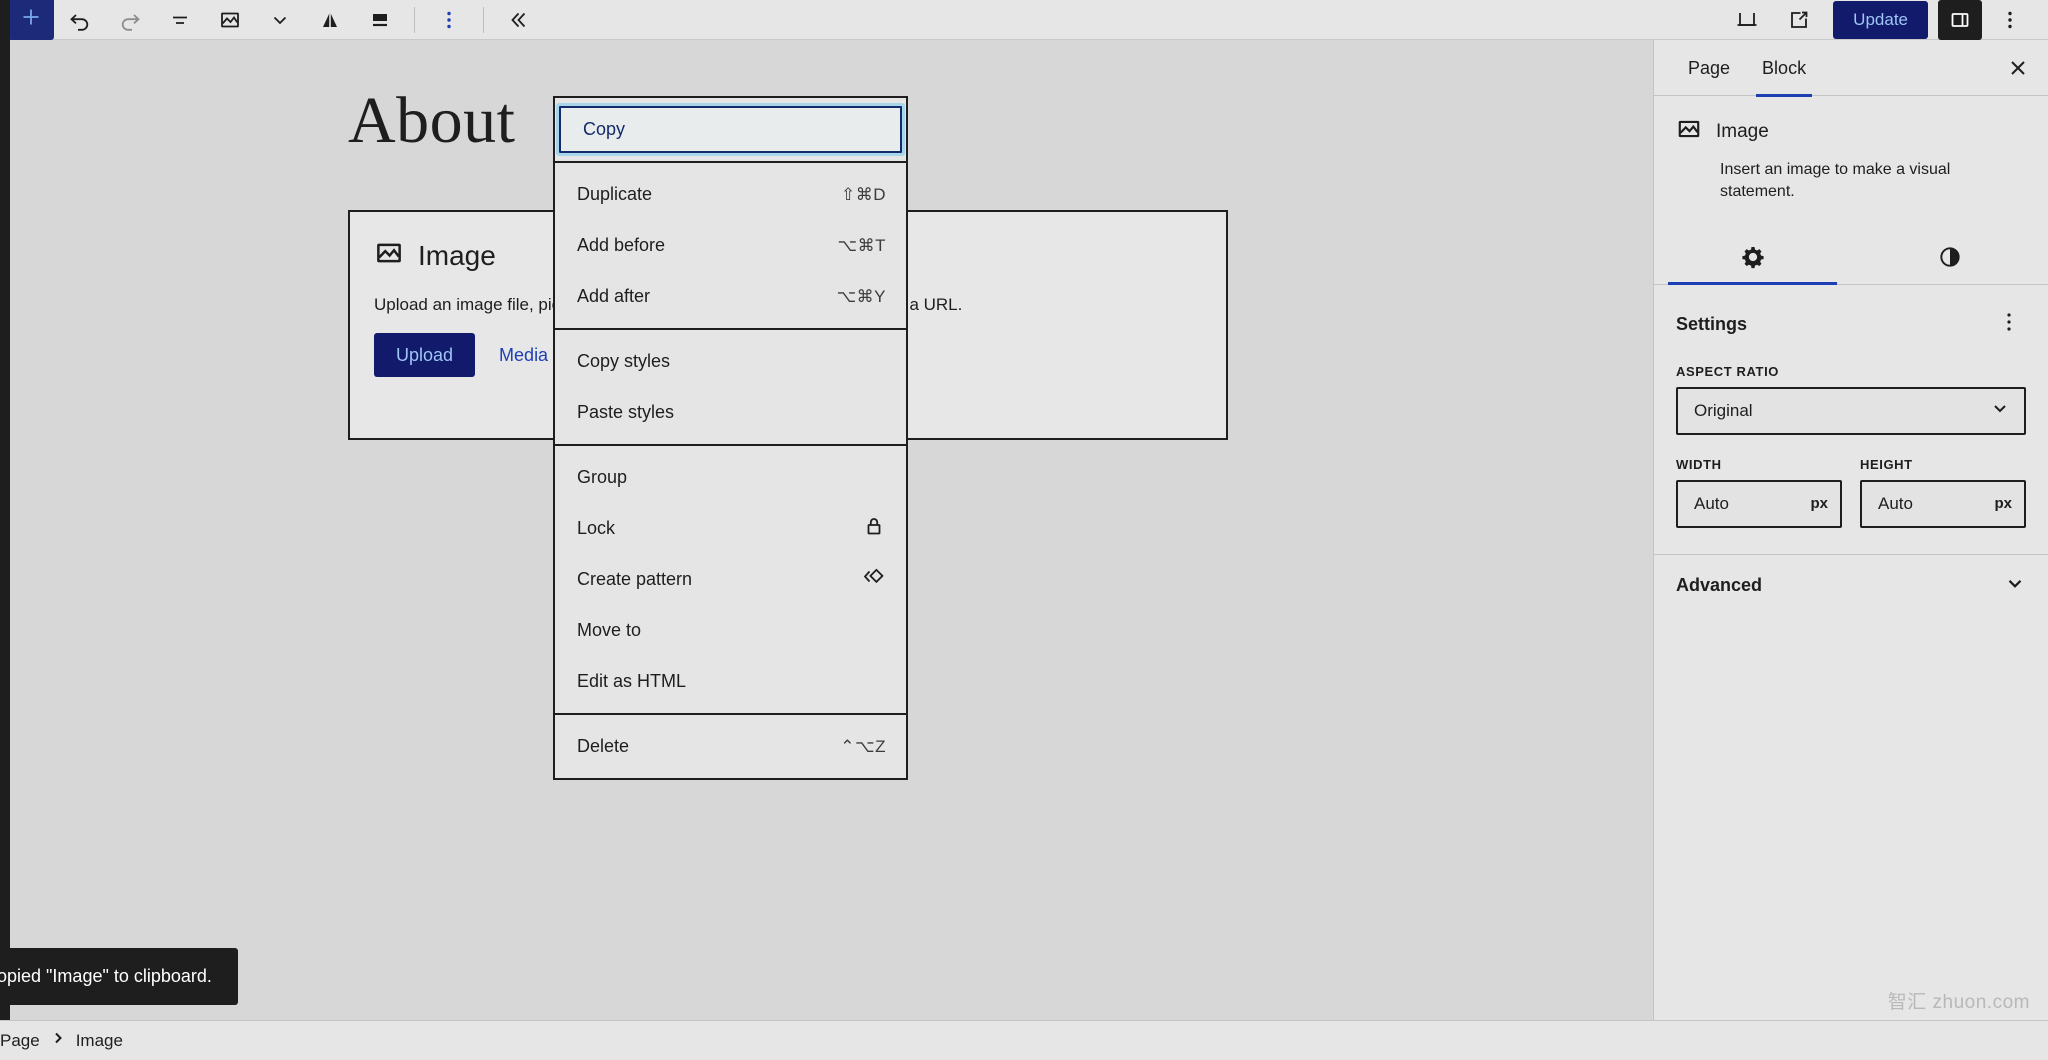 This screenshot has width=2048, height=1060. Describe the element at coordinates (1024, 1040) in the screenshot. I see `editor-bottom-bar: Page Image` at that location.